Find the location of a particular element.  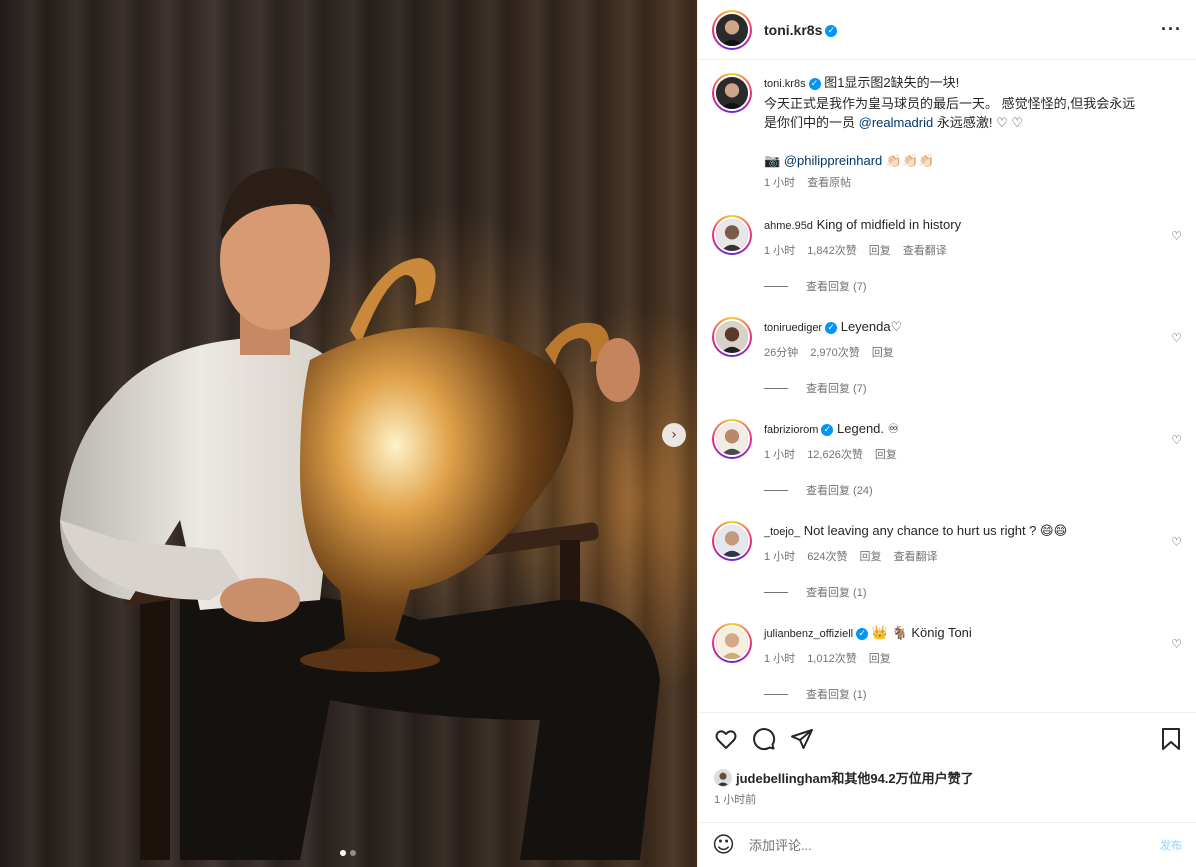

mention-philippreinhard: @philippreinhard is located at coordinates (833, 160).